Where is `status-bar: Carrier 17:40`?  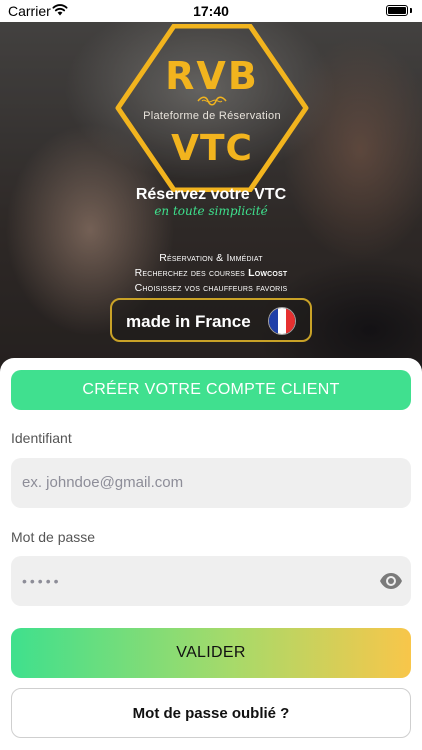 status-bar: Carrier 17:40 is located at coordinates (211, 11).